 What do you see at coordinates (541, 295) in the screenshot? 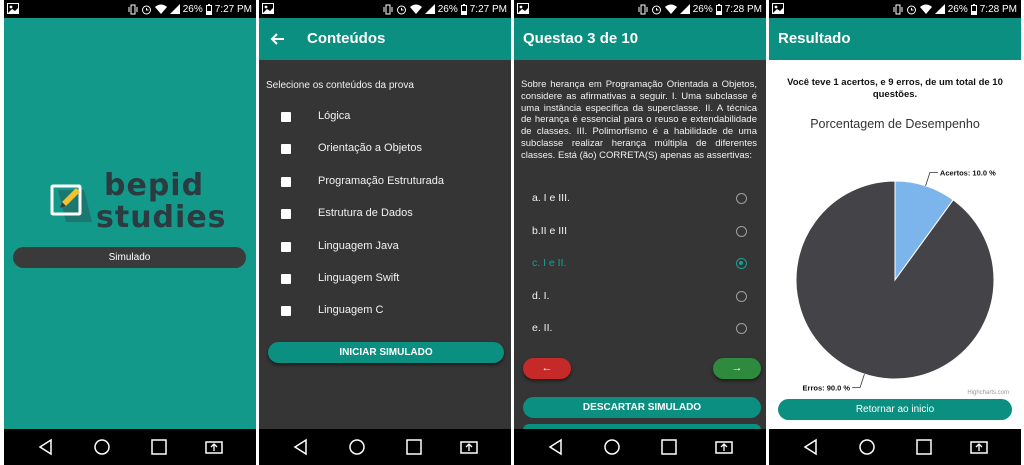
I see `answer-option-label: d. I.` at bounding box center [541, 295].